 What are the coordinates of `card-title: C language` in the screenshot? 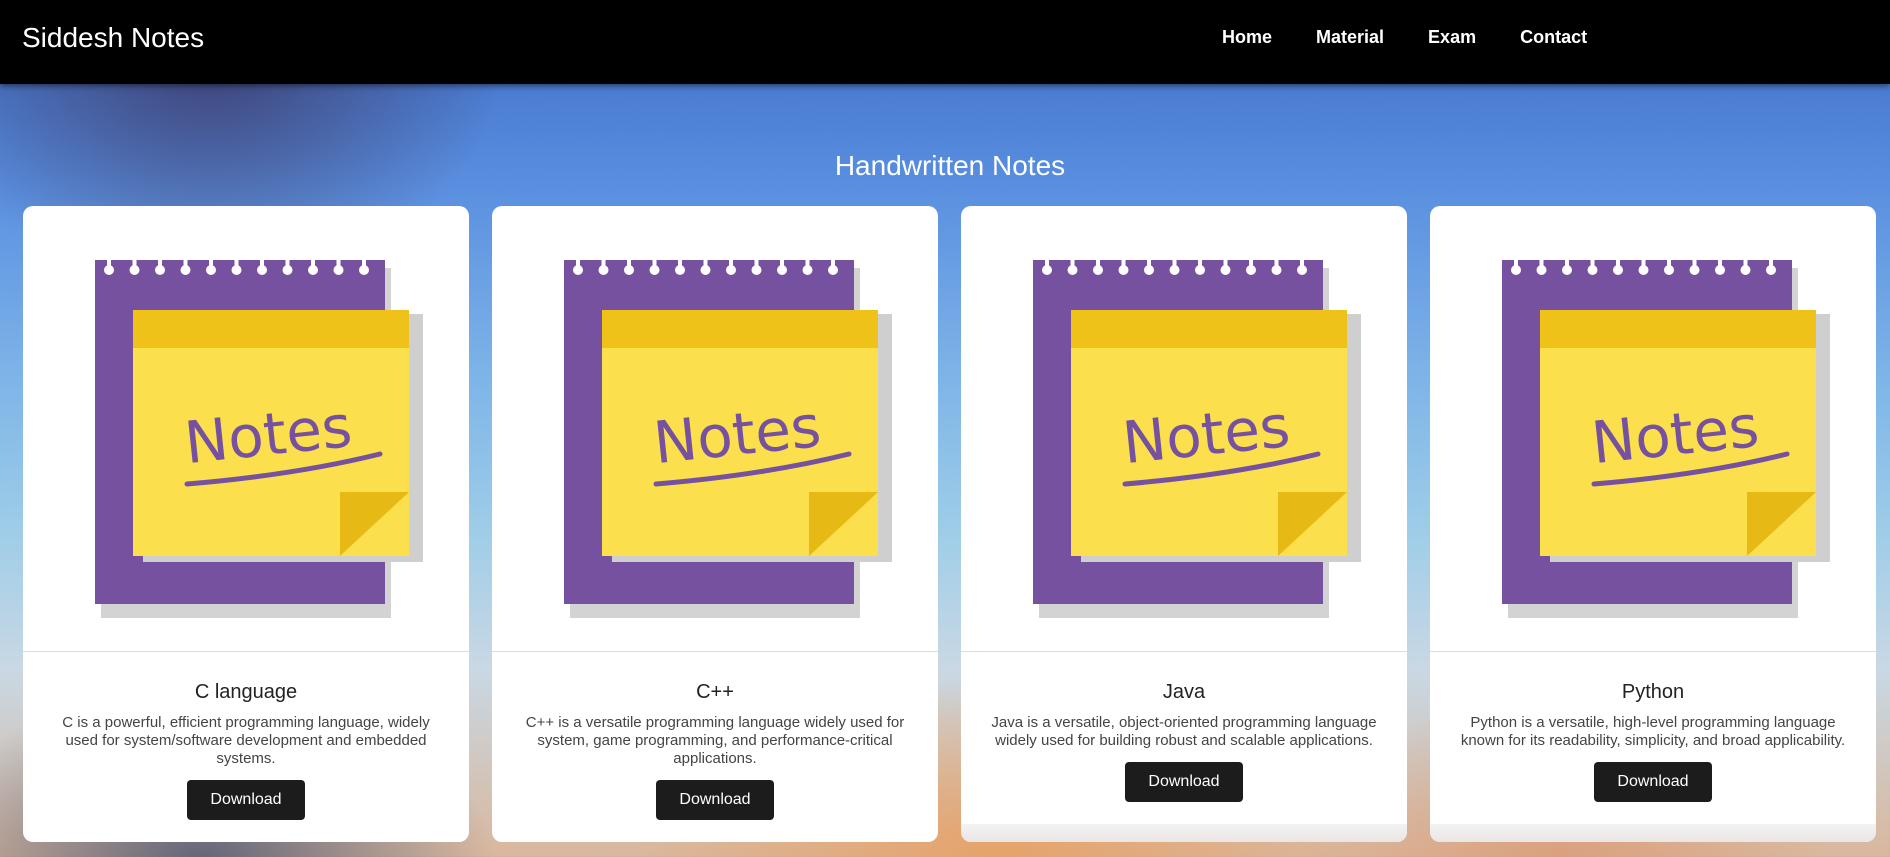 It's located at (246, 692).